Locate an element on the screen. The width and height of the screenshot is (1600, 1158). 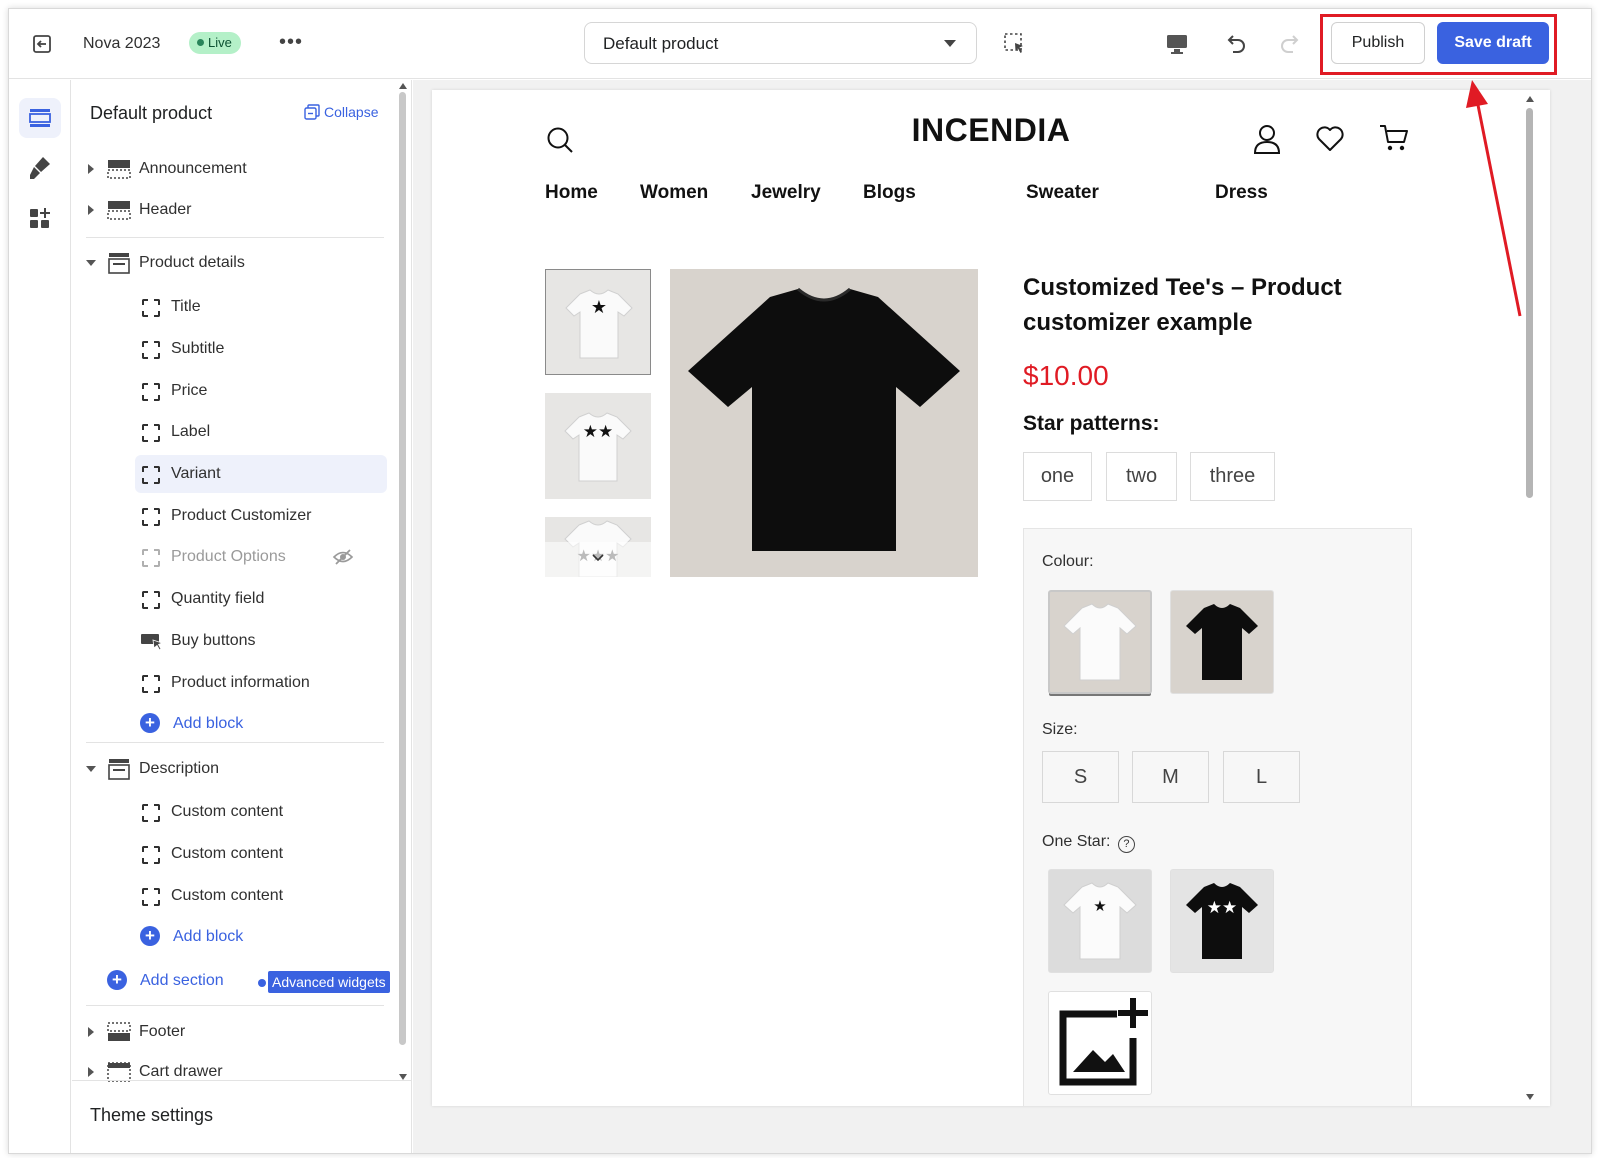
block-quantity-field: Quantity field is located at coordinates (261, 599).